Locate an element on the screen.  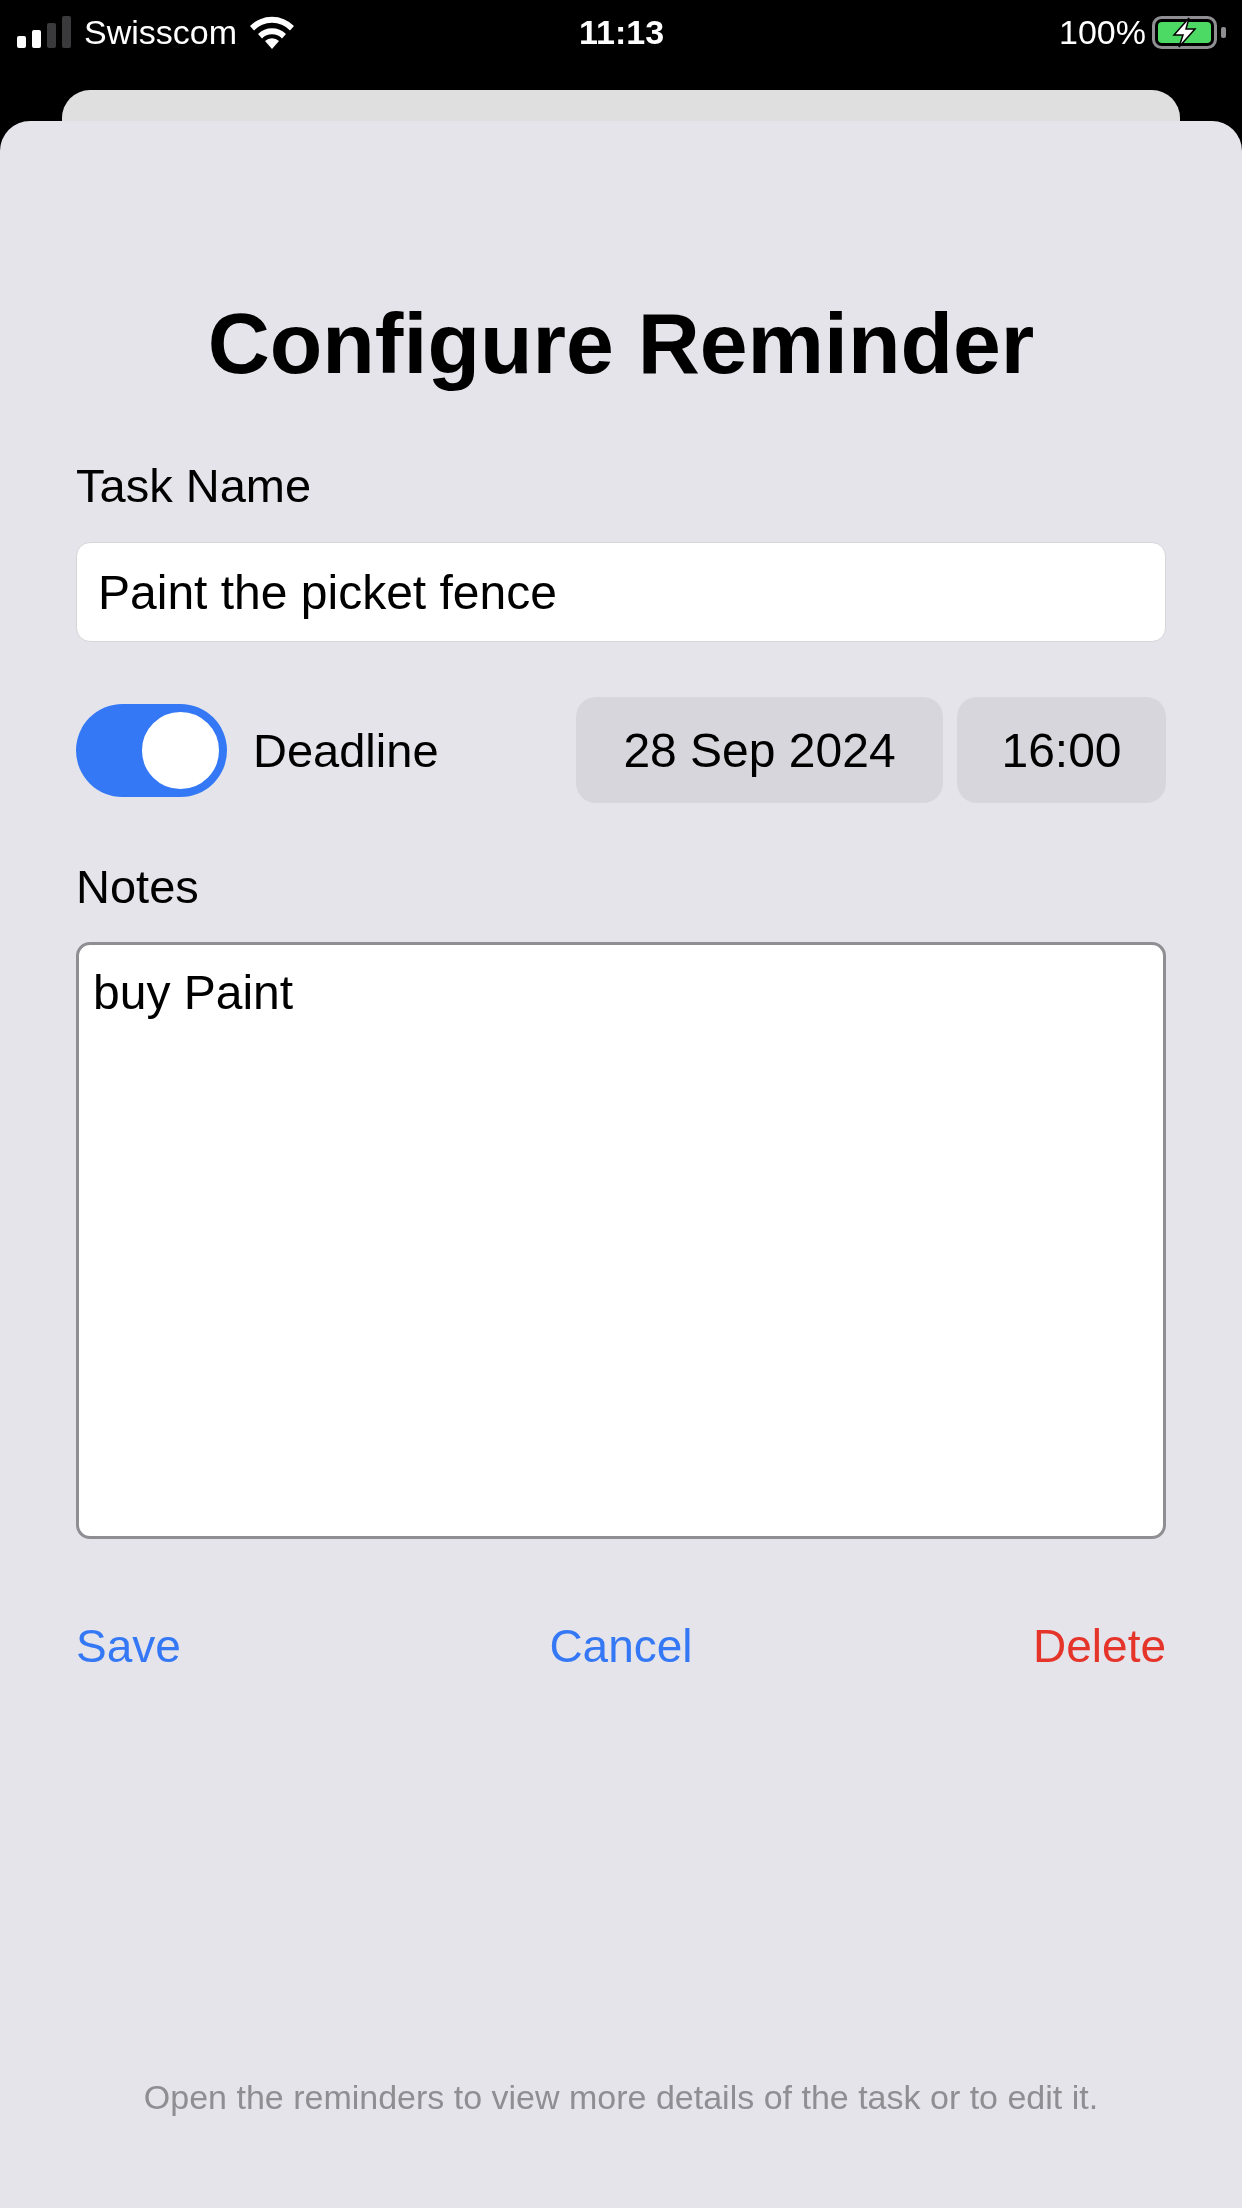
field-label: Notes is located at coordinates (137, 887).